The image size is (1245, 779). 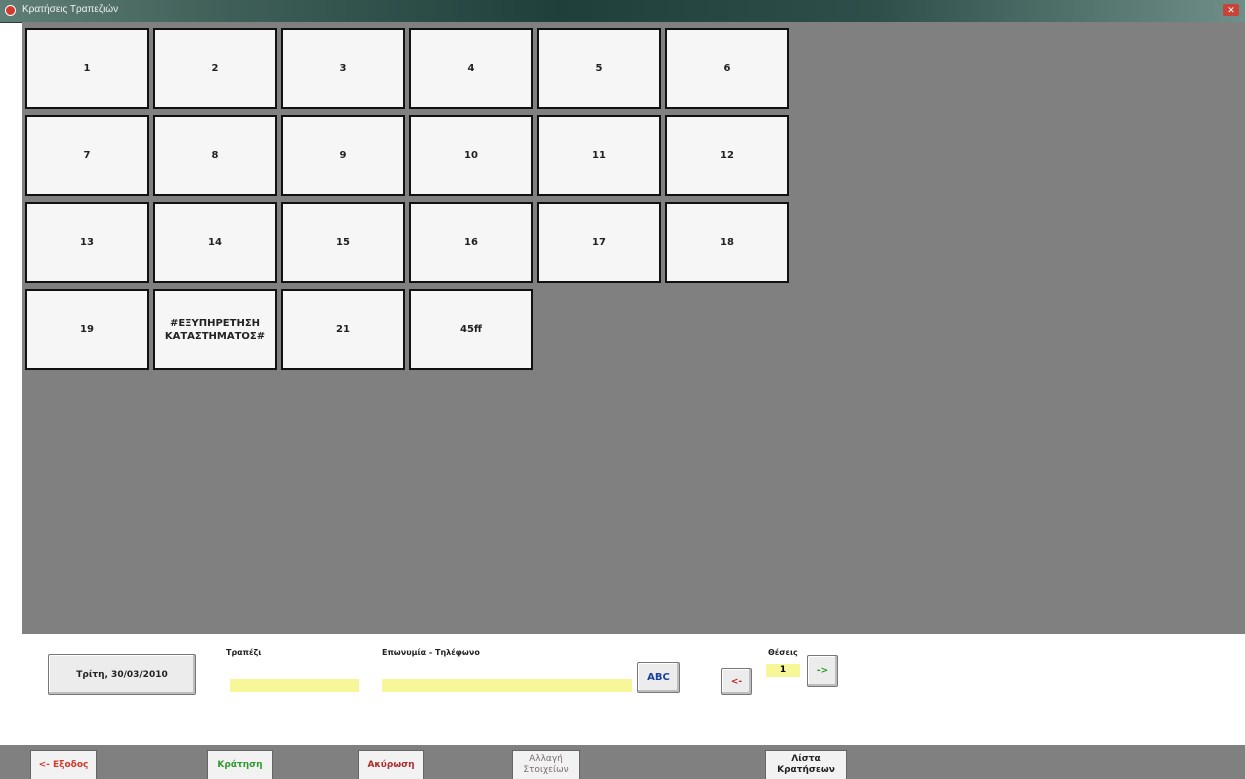 I want to click on date-button: Τρίτη, 30/03/2010, so click(x=122, y=674).